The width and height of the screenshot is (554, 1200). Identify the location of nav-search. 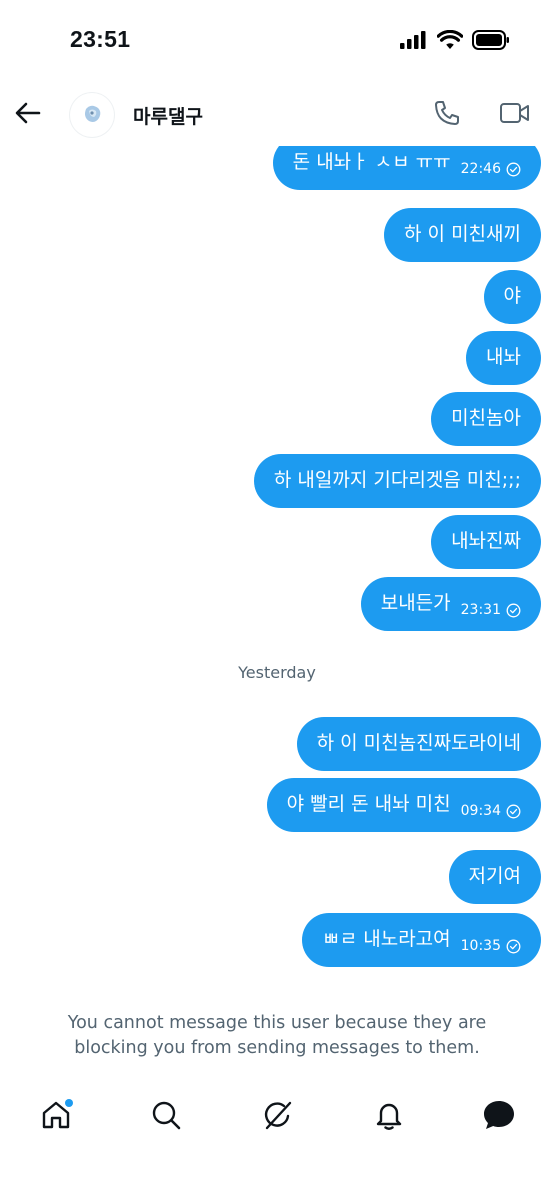
(166, 1117).